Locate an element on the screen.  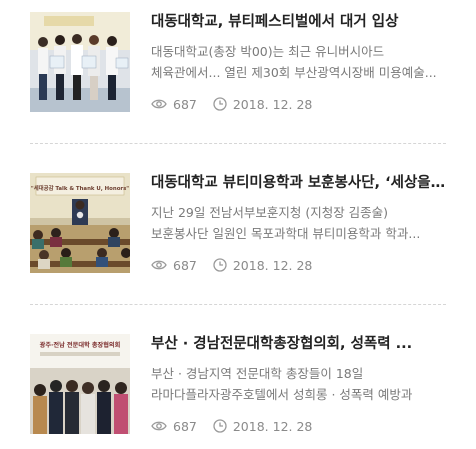
news-summary-line: 부산 · 경남지역 전문대학 총장들이 18일 is located at coordinates (257, 373).